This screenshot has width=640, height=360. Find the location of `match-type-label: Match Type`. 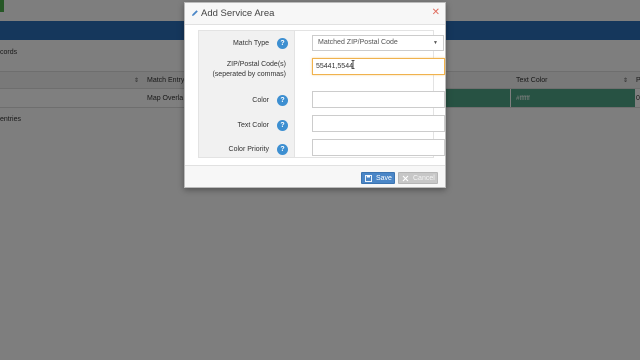

match-type-label: Match Type is located at coordinates (250, 43).